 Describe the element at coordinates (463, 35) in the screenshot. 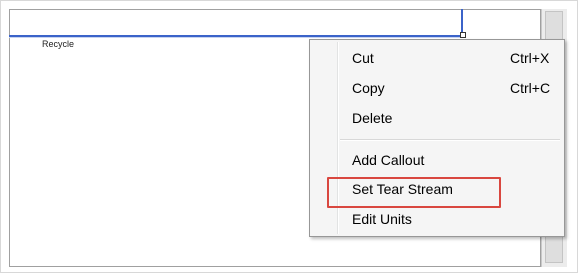

I see `stream-grip-handle` at that location.